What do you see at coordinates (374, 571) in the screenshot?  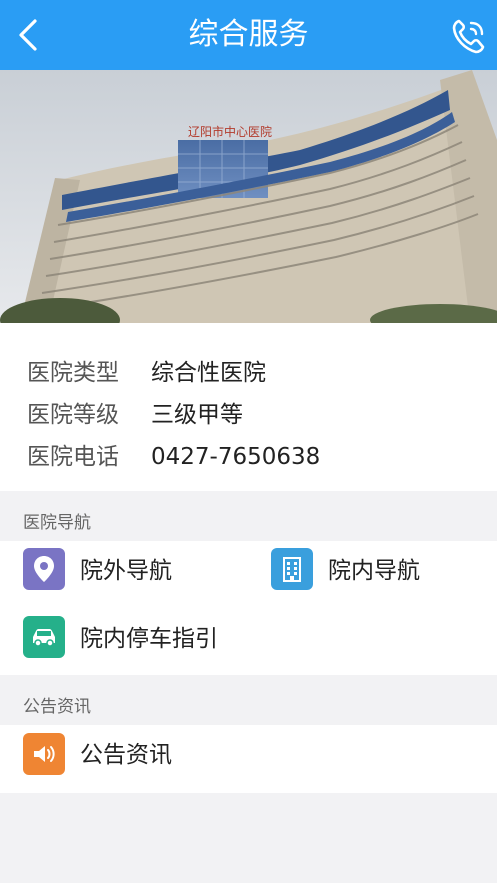 I see `nav-item-label: 院内导航` at bounding box center [374, 571].